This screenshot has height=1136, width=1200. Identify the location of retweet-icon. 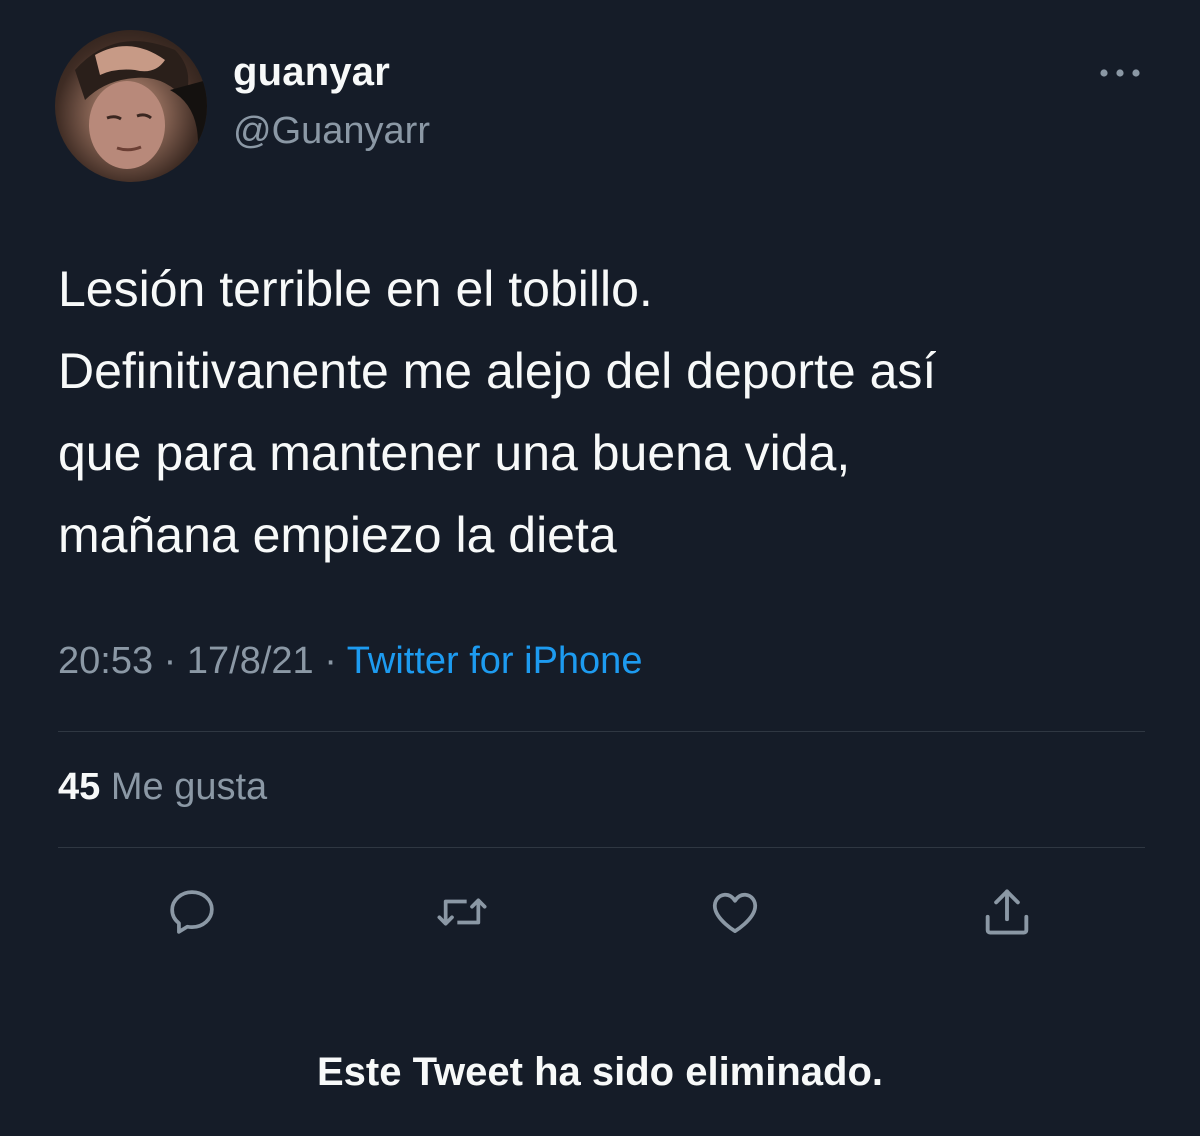
(462, 912).